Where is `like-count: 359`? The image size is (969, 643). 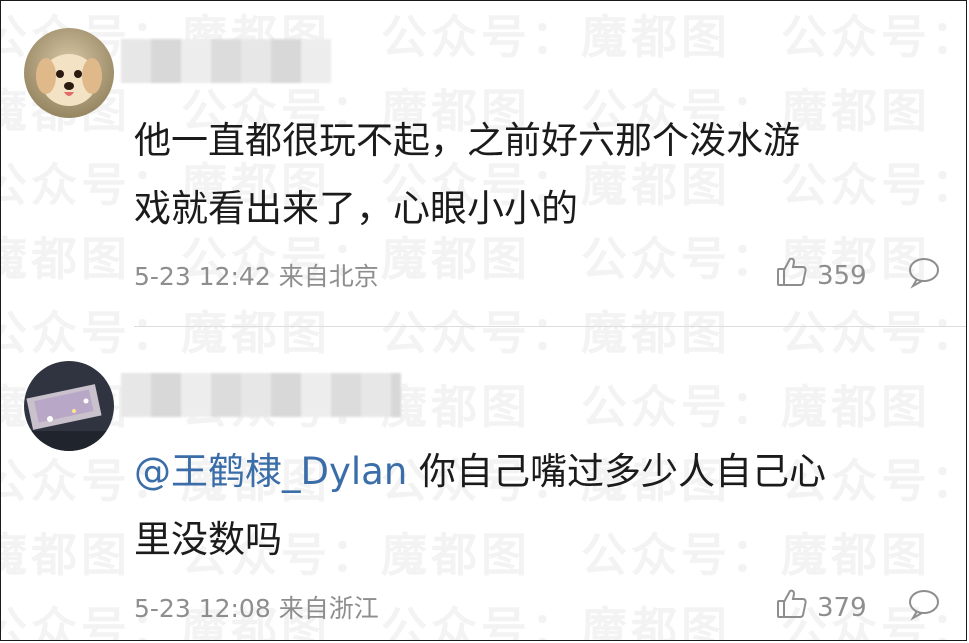 like-count: 359 is located at coordinates (842, 275).